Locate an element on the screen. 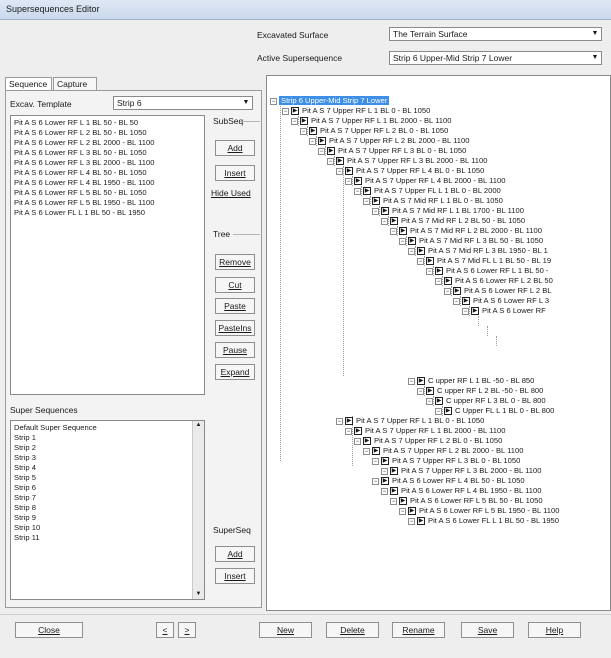 The width and height of the screenshot is (611, 658). subseq-insert-button: Insert is located at coordinates (235, 173).